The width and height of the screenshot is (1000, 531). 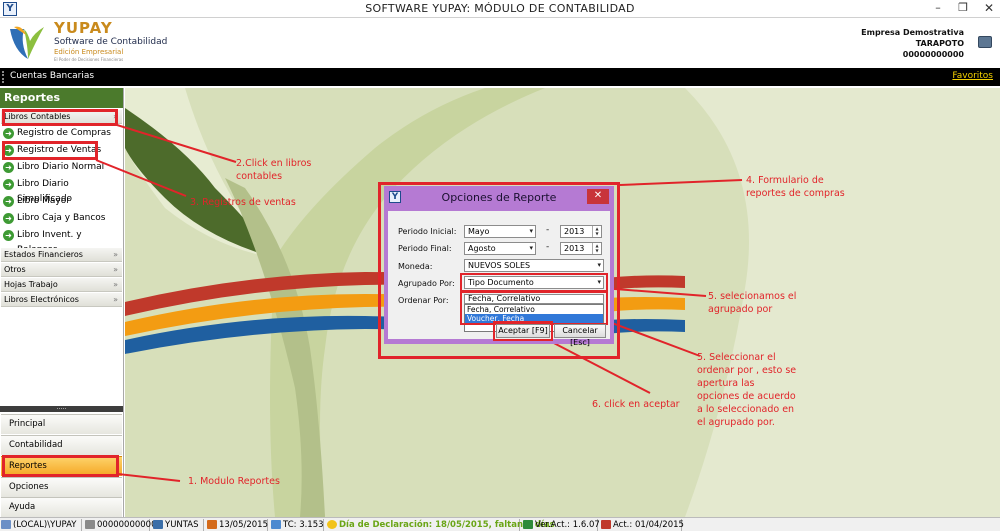 I want to click on server-icon, so click(x=6, y=524).